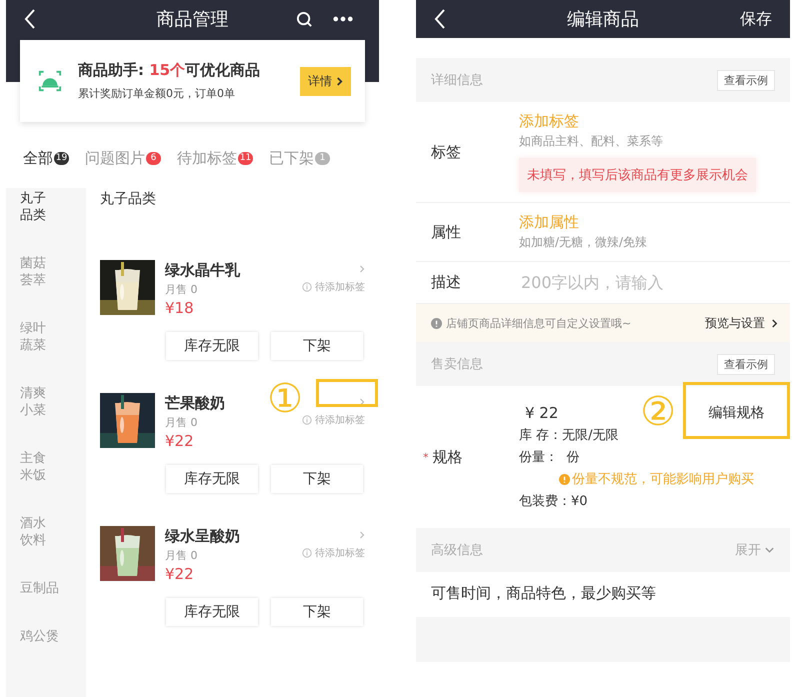  I want to click on page-title: 商品管理, so click(192, 19).